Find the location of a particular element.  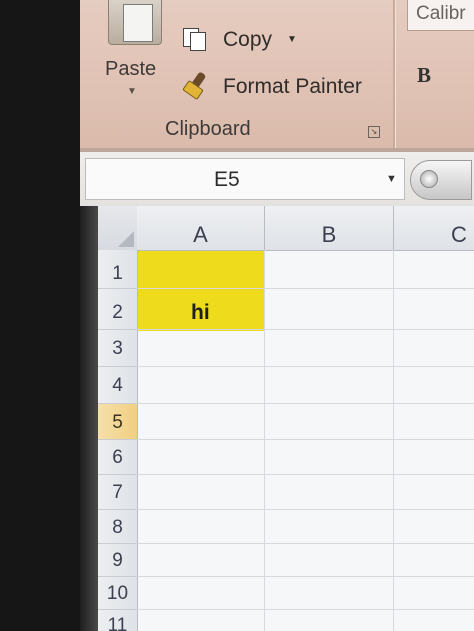

group-divider is located at coordinates (394, 75).